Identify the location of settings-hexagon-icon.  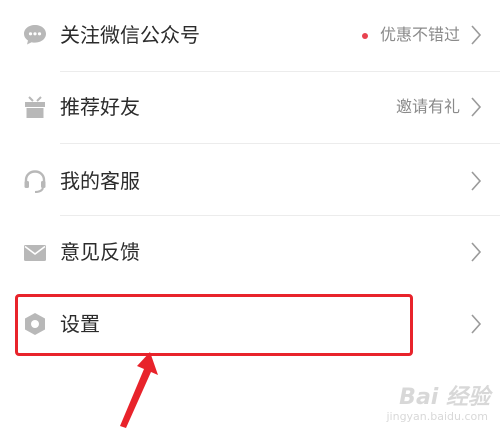
(35, 324).